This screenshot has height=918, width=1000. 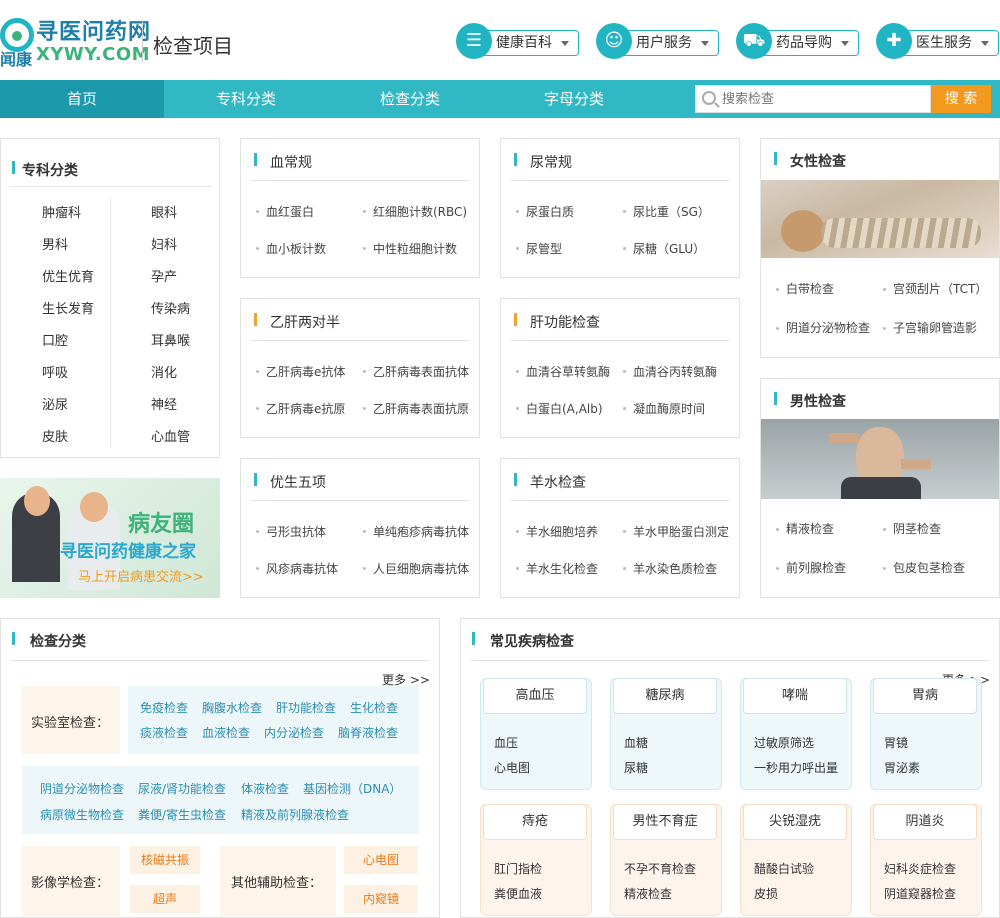 I want to click on test-item: 羊水甲胎蛋白测定, so click(x=681, y=531).